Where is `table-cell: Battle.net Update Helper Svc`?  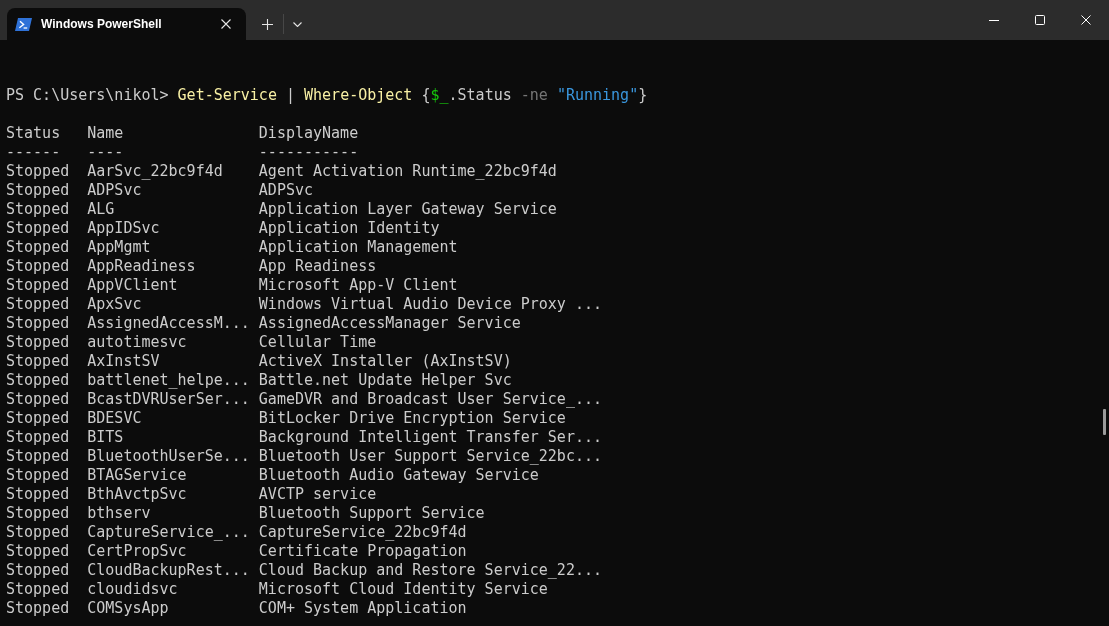
table-cell: Battle.net Update Helper Svc is located at coordinates (385, 380).